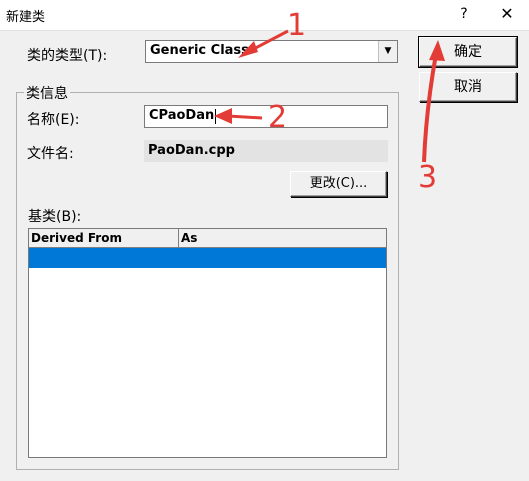 The height and width of the screenshot is (481, 529). Describe the element at coordinates (297, 25) in the screenshot. I see `annotation-label-1: 1` at that location.